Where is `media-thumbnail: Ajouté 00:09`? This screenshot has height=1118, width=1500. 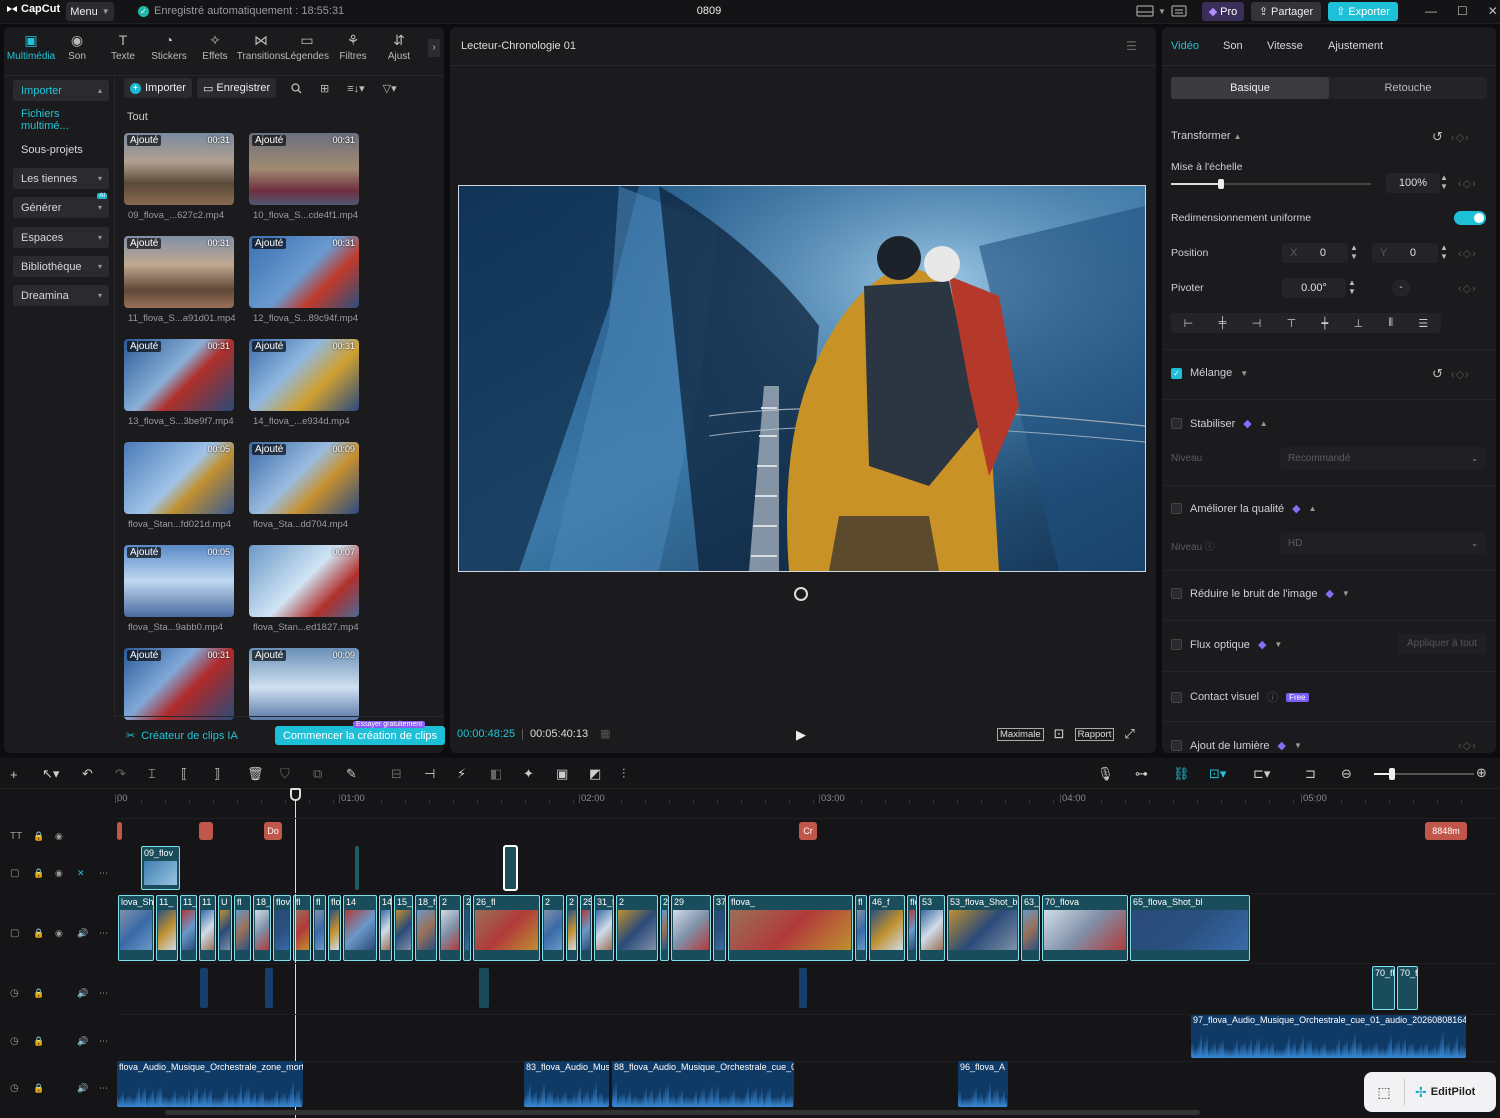 media-thumbnail: Ajouté 00:09 is located at coordinates (304, 684).